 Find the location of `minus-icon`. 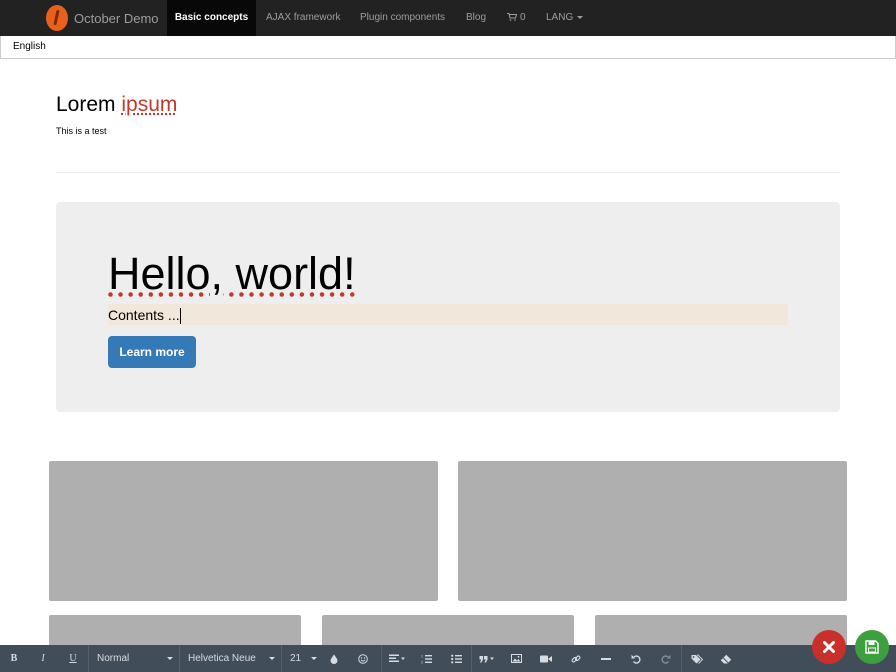

minus-icon is located at coordinates (606, 658).